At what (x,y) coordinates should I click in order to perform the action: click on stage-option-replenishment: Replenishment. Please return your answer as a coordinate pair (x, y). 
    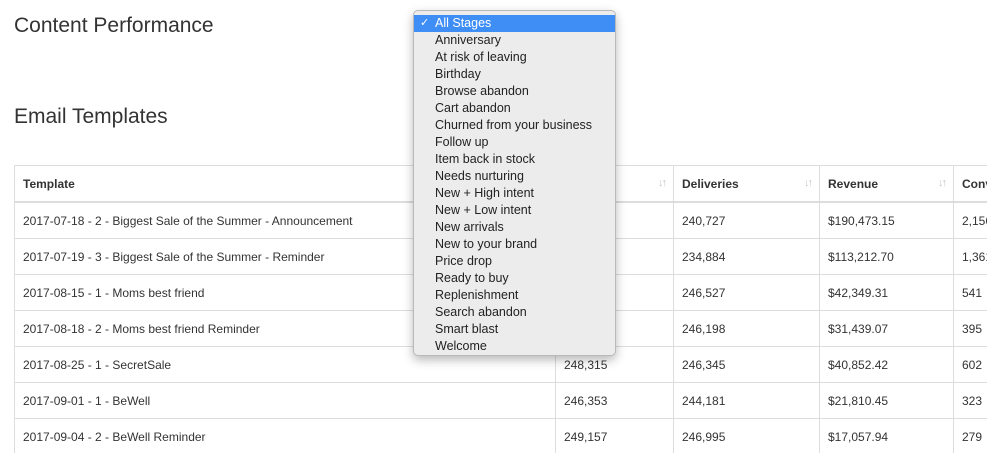
    Looking at the image, I should click on (514, 295).